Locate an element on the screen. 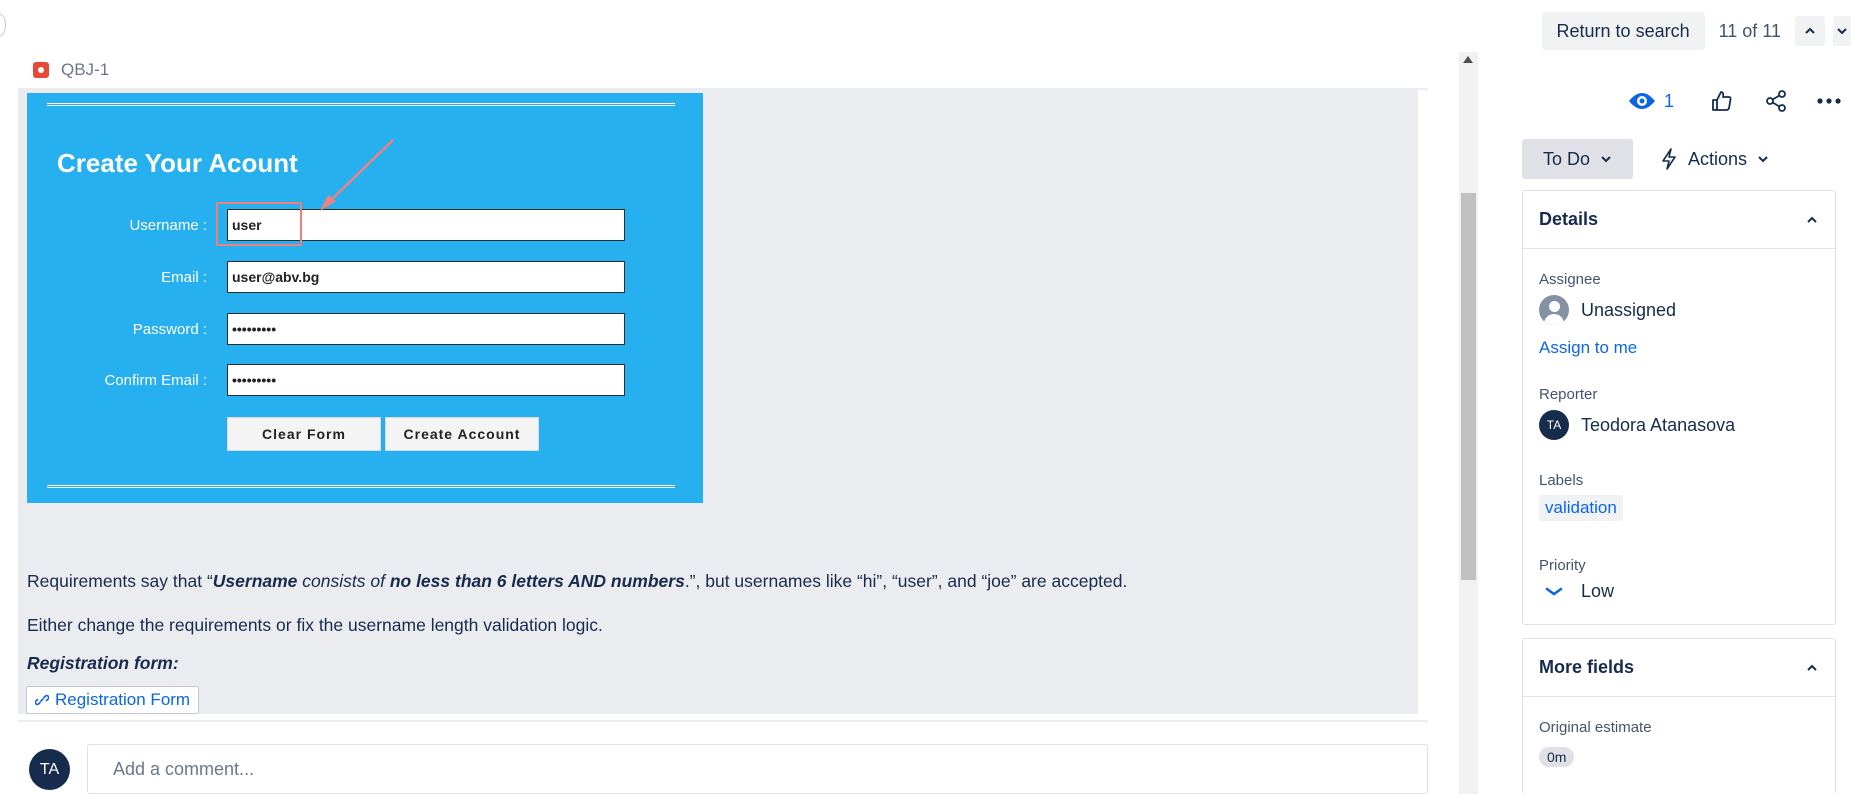 This screenshot has height=794, width=1851. unassigned-avatar-icon is located at coordinates (1554, 310).